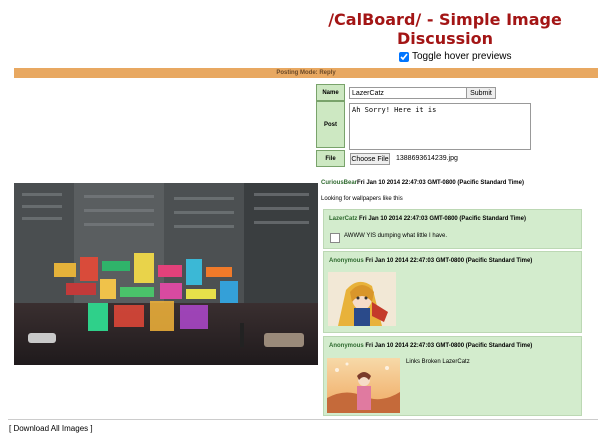 The height and width of the screenshot is (440, 600). I want to click on name-row: Name, so click(330, 92).